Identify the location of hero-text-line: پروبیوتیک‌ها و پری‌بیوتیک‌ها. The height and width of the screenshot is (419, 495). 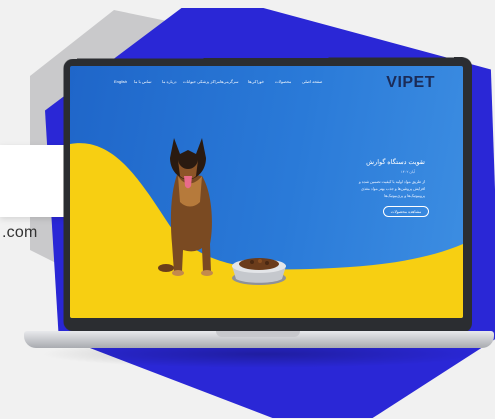
(404, 196).